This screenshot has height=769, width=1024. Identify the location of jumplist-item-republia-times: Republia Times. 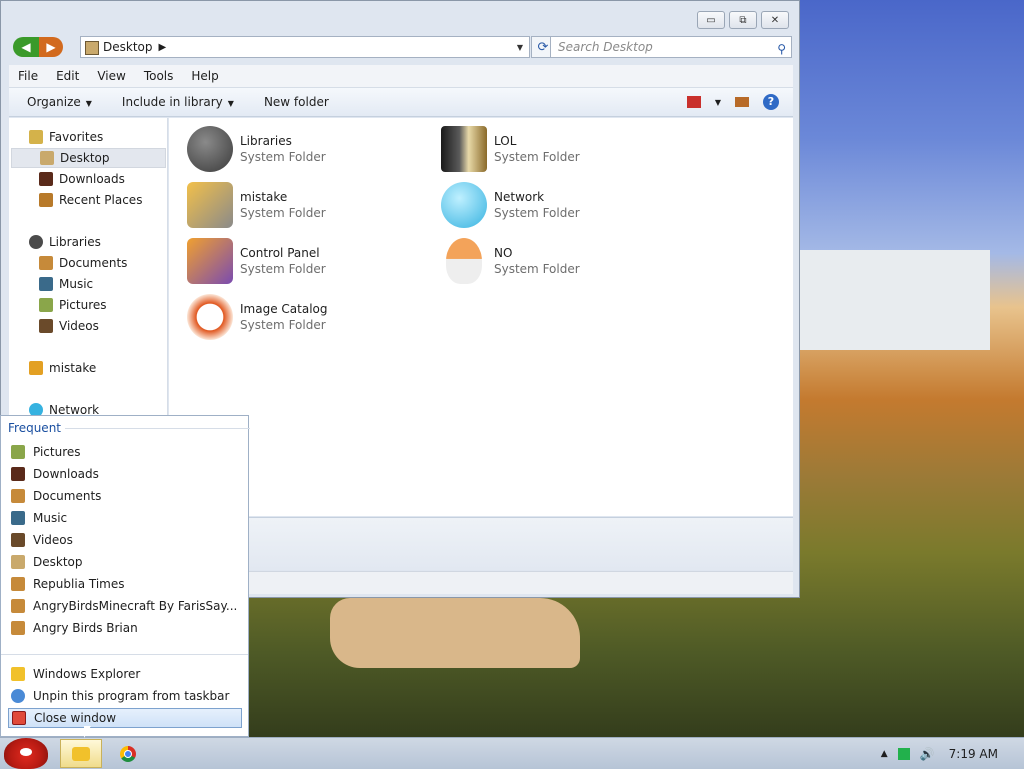
(125, 584).